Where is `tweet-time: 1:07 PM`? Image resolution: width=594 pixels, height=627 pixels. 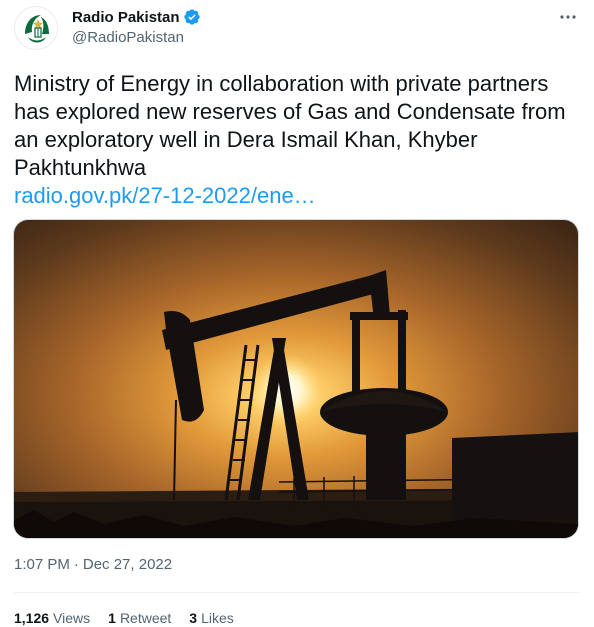
tweet-time: 1:07 PM is located at coordinates (42, 564).